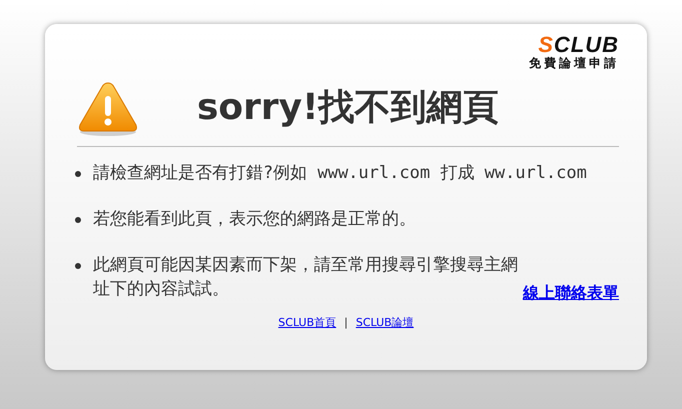  What do you see at coordinates (255, 219) in the screenshot?
I see `tip-text: 若您能看到此頁，表示您的網路是正常的。` at bounding box center [255, 219].